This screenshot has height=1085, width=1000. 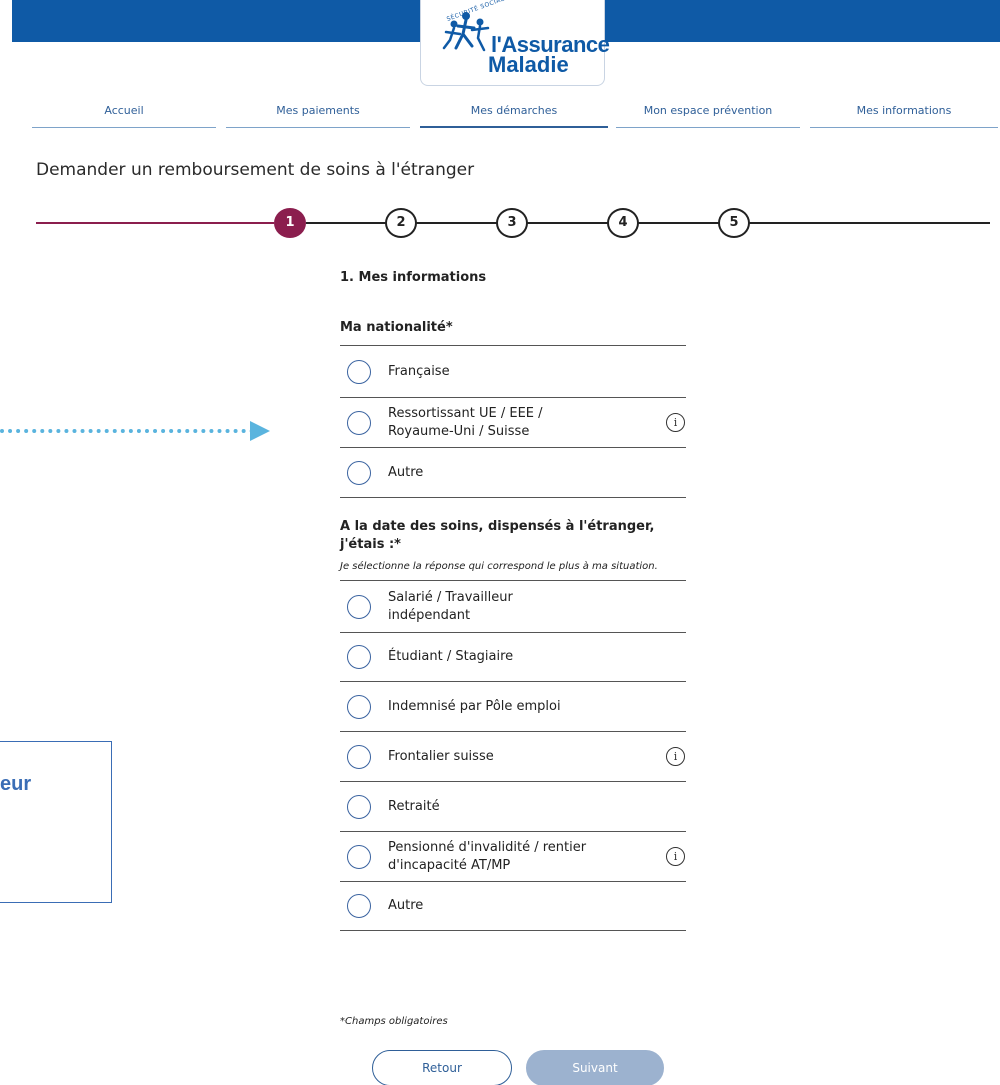 I want to click on annotation-callout-box, so click(x=56, y=822).